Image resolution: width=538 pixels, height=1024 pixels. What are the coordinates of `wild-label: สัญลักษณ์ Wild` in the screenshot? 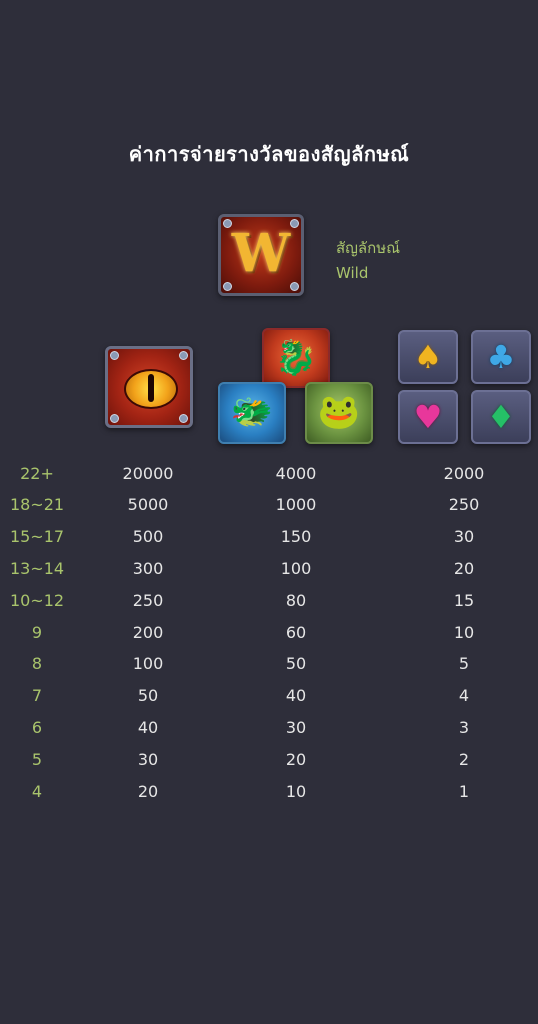 It's located at (368, 261).